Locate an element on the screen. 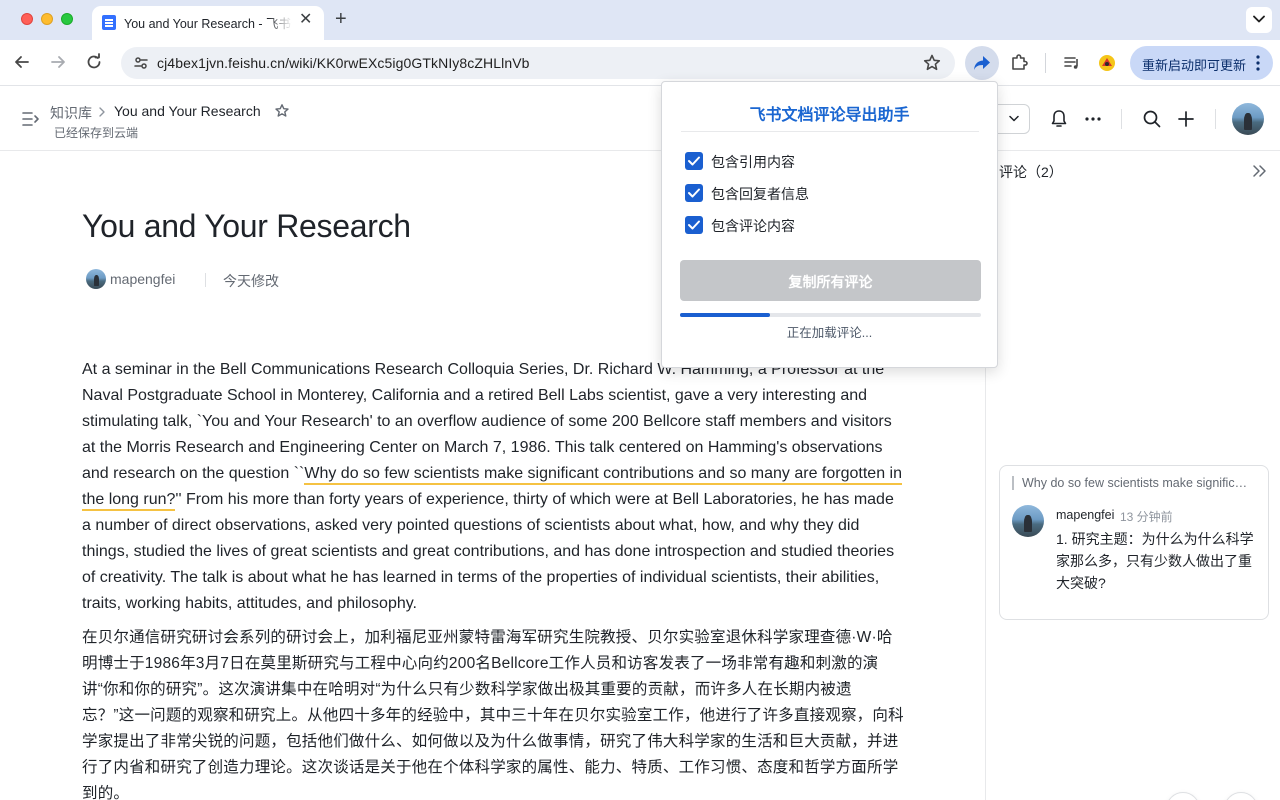 This screenshot has height=800, width=1280. breadcrumb-root-link: 知识库 is located at coordinates (71, 113).